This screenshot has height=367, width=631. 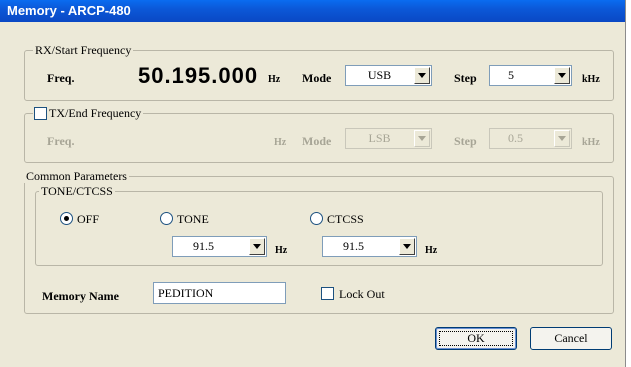 I want to click on off-radio, so click(x=66, y=218).